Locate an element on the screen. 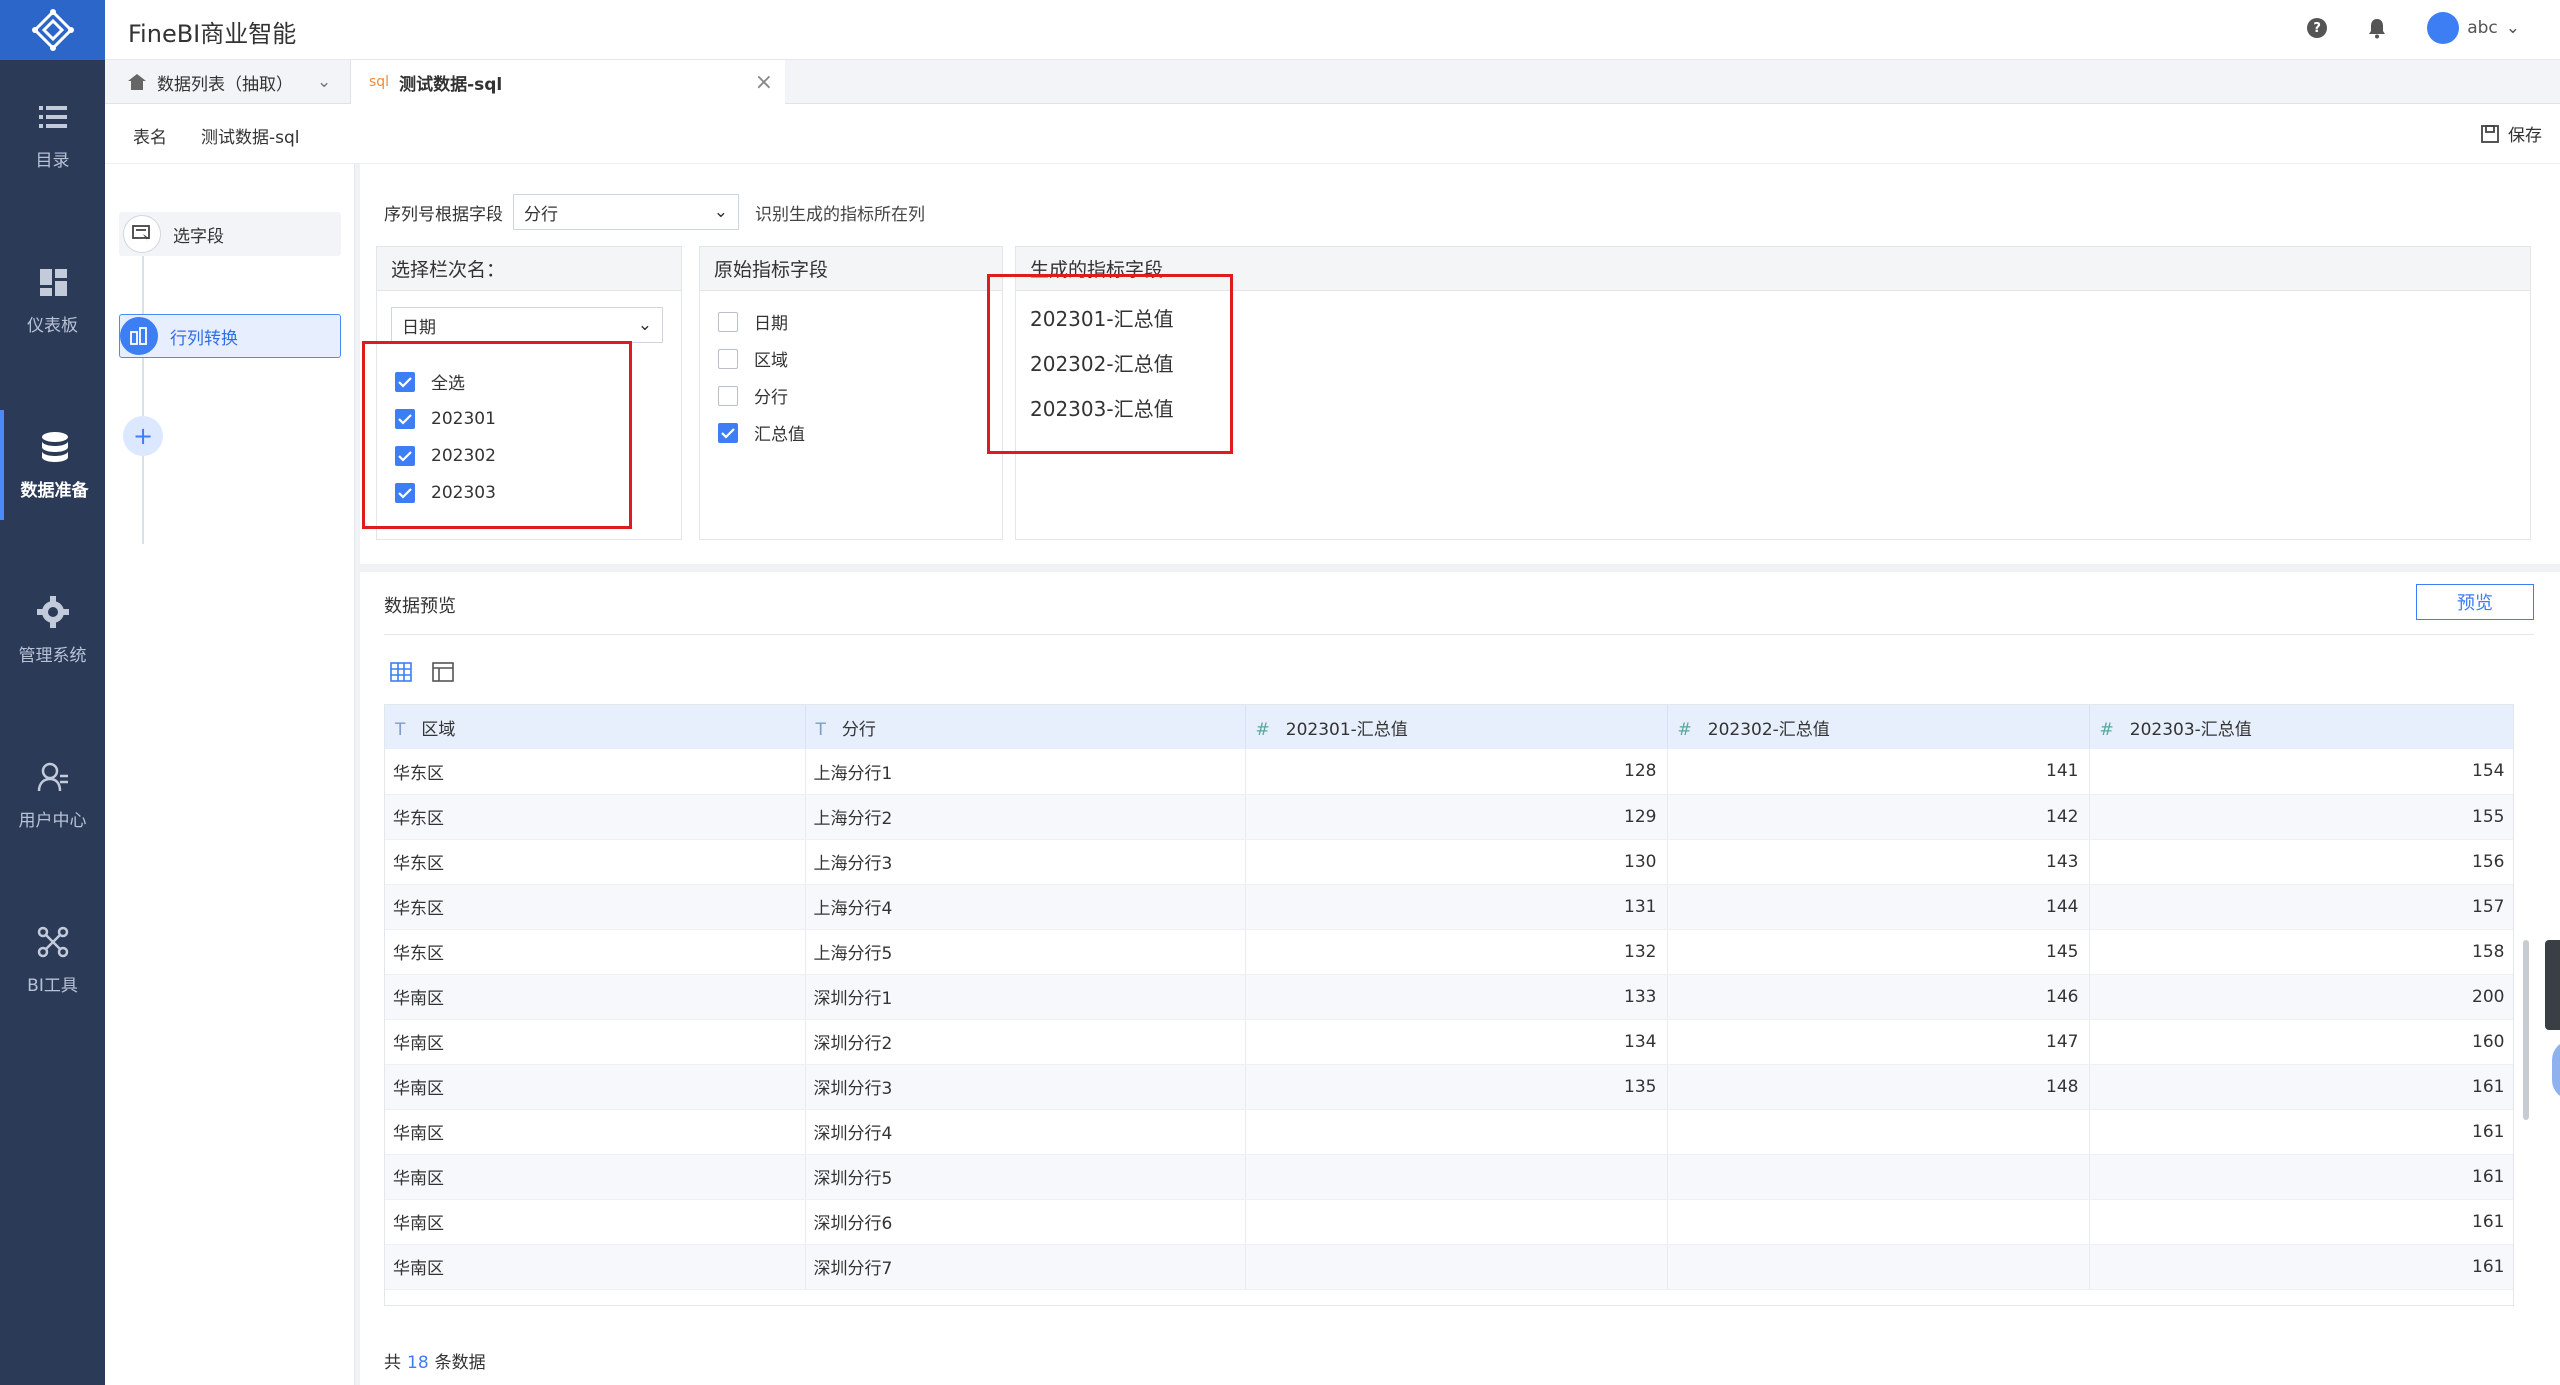  table-cell: 143 is located at coordinates (1878, 862).